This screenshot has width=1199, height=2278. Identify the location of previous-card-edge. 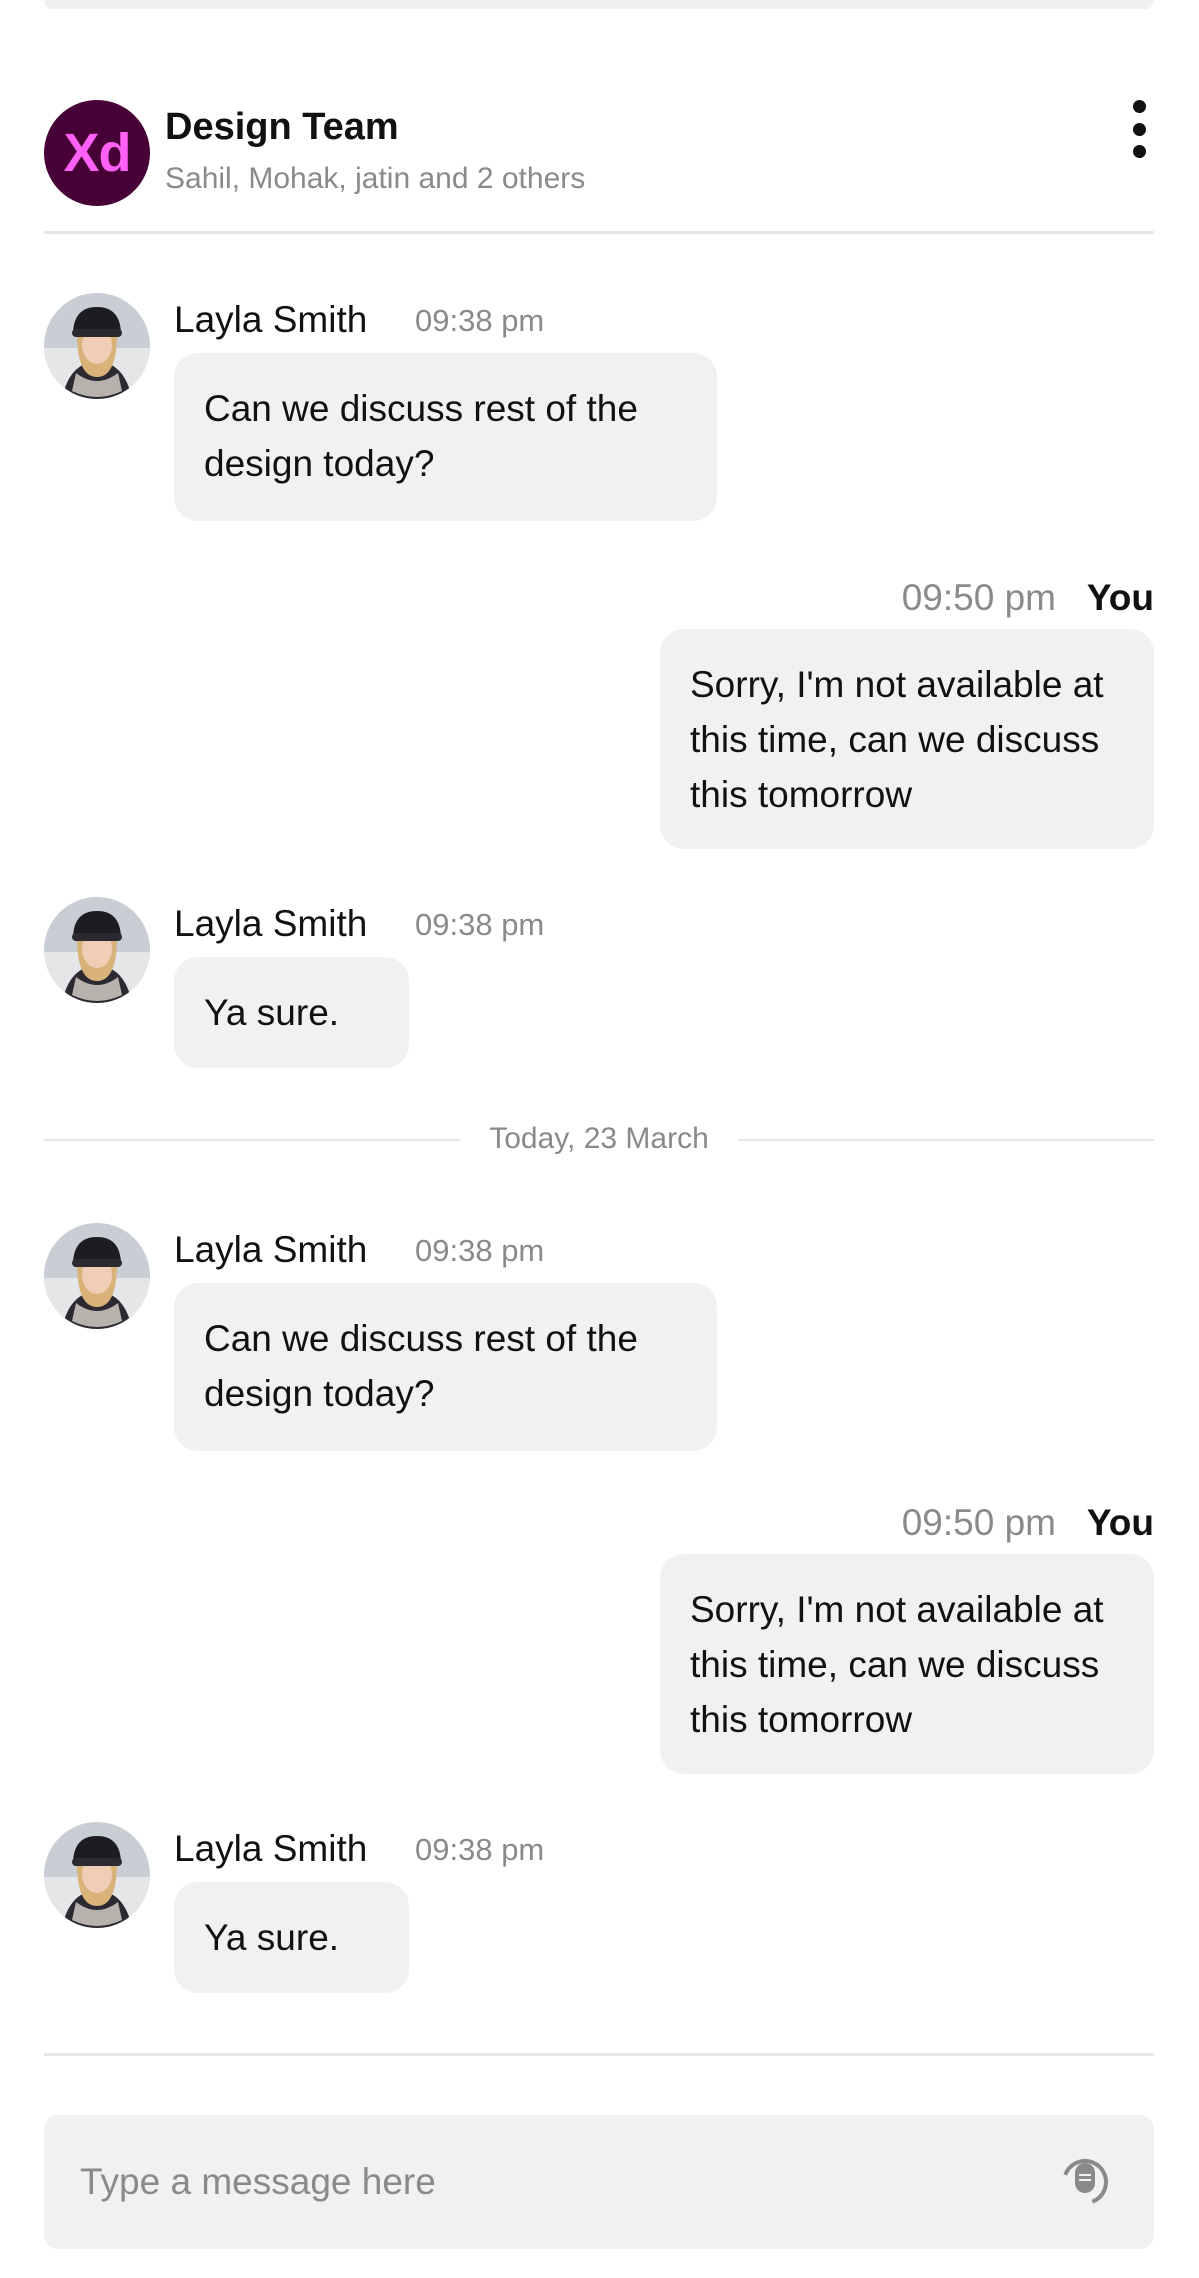
(599, 4).